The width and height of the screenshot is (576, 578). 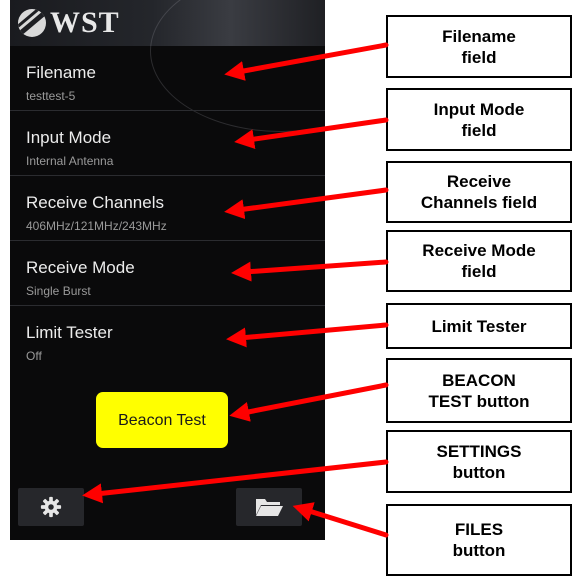 I want to click on bottom-action-bar, so click(x=167, y=509).